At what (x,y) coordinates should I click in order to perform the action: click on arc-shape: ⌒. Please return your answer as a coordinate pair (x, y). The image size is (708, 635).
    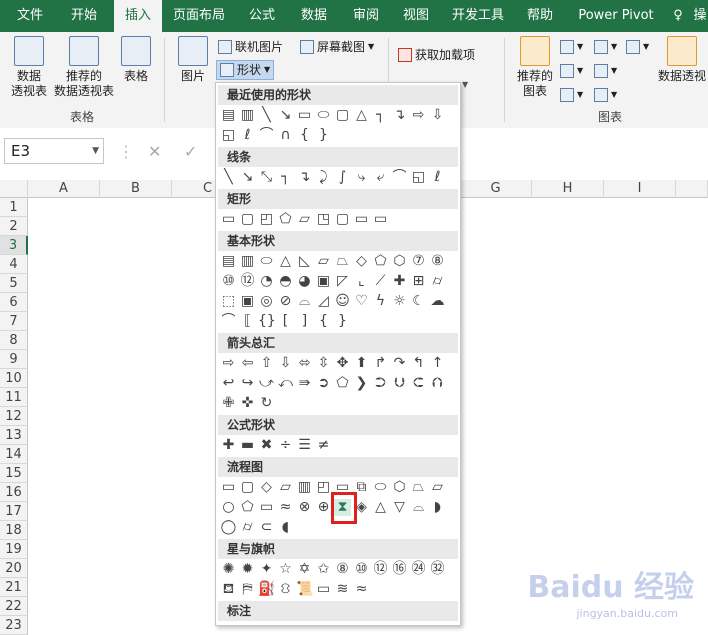
    Looking at the image, I should click on (228, 321).